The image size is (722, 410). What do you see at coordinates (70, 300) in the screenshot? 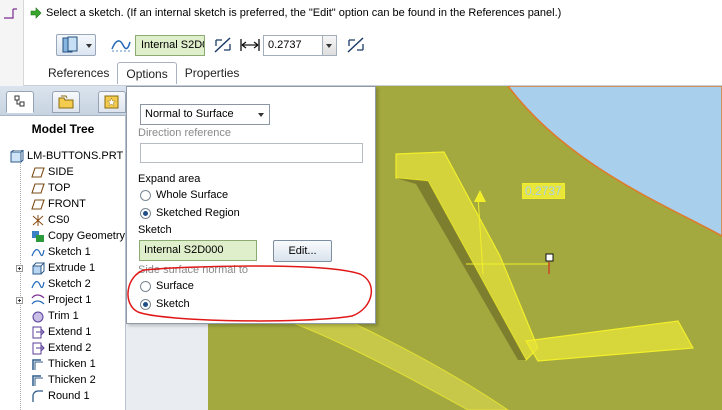
I see `tree-item-label: Project 1` at bounding box center [70, 300].